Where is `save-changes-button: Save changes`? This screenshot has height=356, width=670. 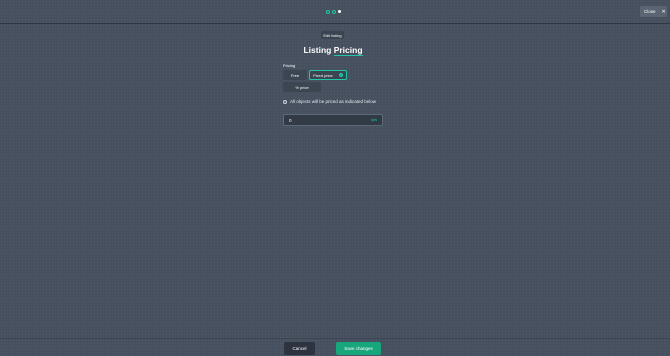 save-changes-button: Save changes is located at coordinates (358, 348).